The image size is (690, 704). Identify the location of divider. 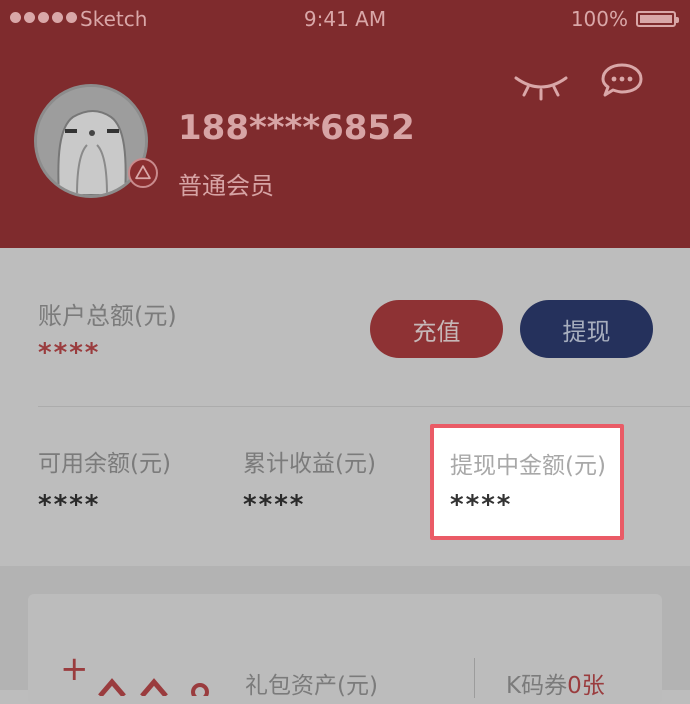
(364, 406).